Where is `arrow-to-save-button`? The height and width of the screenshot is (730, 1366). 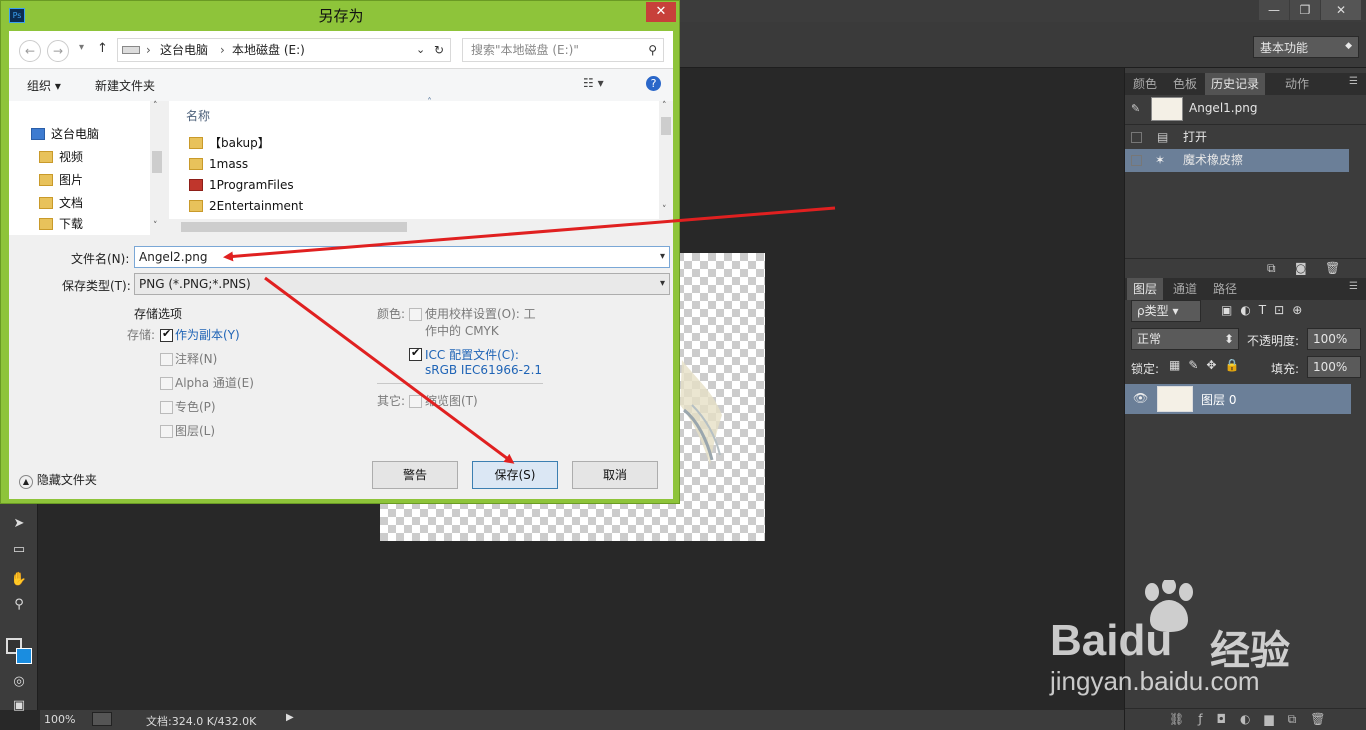
arrow-to-save-button is located at coordinates (389, 370).